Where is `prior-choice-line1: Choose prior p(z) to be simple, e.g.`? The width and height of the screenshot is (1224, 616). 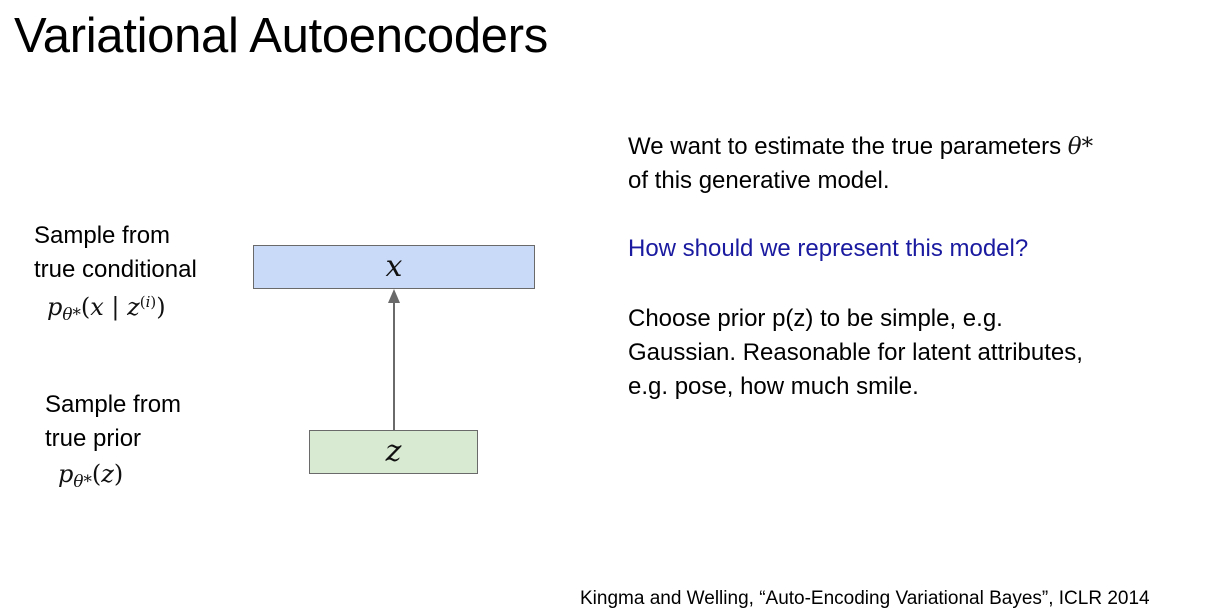
prior-choice-line1: Choose prior p(z) to be simple, e.g. is located at coordinates (815, 318).